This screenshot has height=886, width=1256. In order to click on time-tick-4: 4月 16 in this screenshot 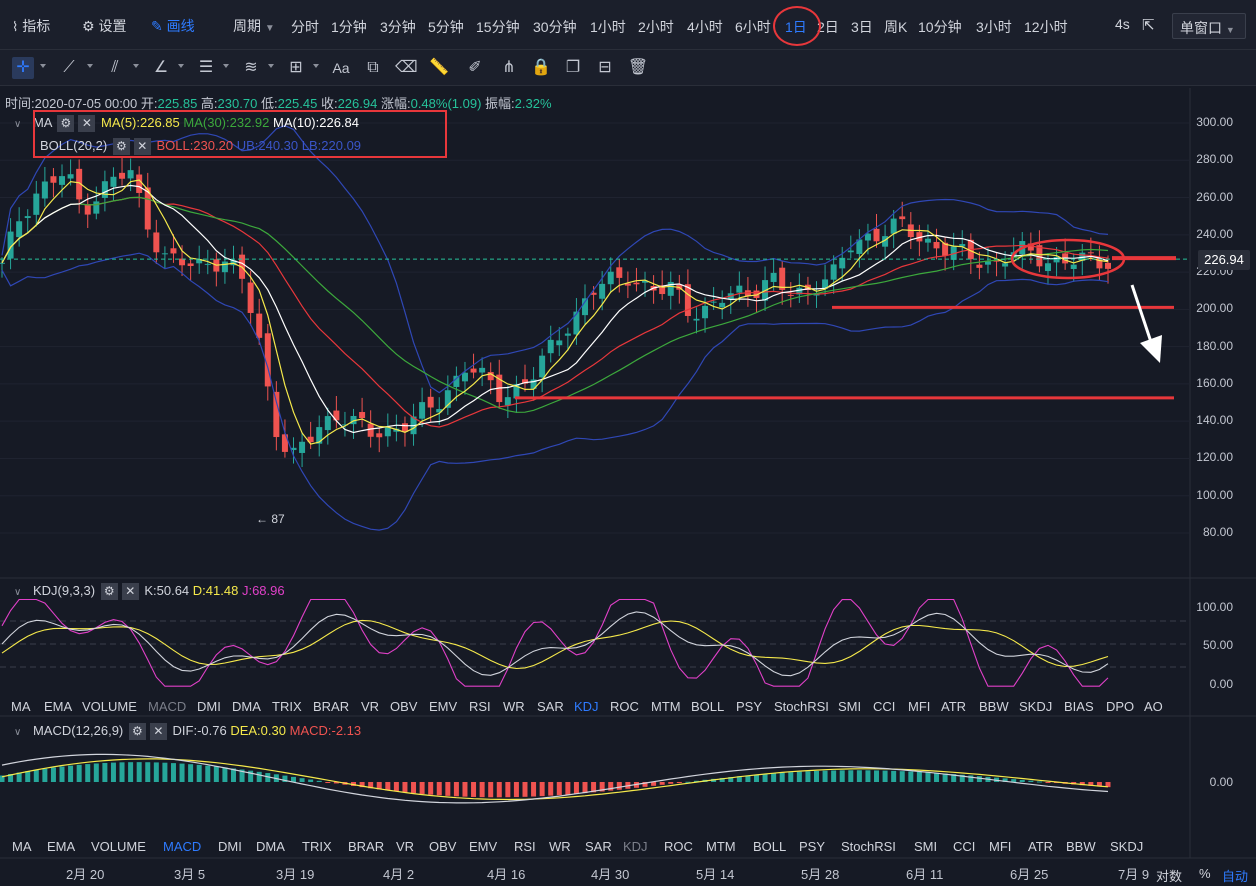, I will do `click(506, 874)`.